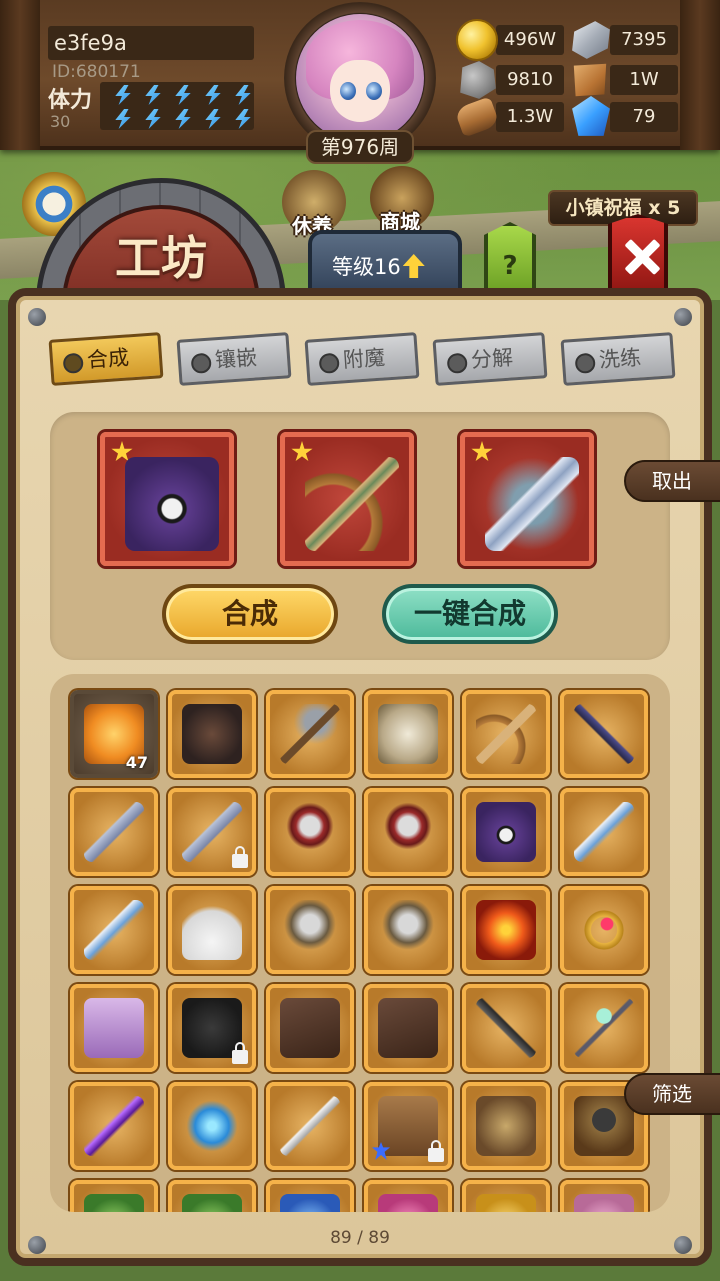 Image resolution: width=720 pixels, height=1281 pixels. I want to click on close-icon, so click(642, 257).